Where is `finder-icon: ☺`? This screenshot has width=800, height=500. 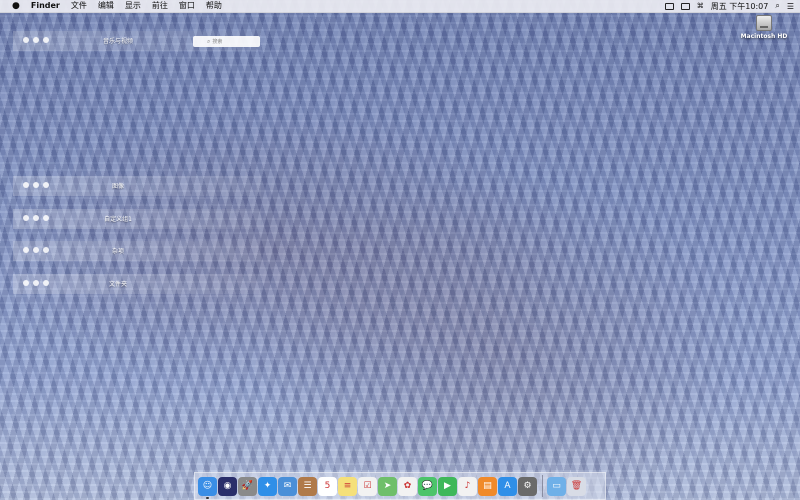 finder-icon: ☺ is located at coordinates (207, 487).